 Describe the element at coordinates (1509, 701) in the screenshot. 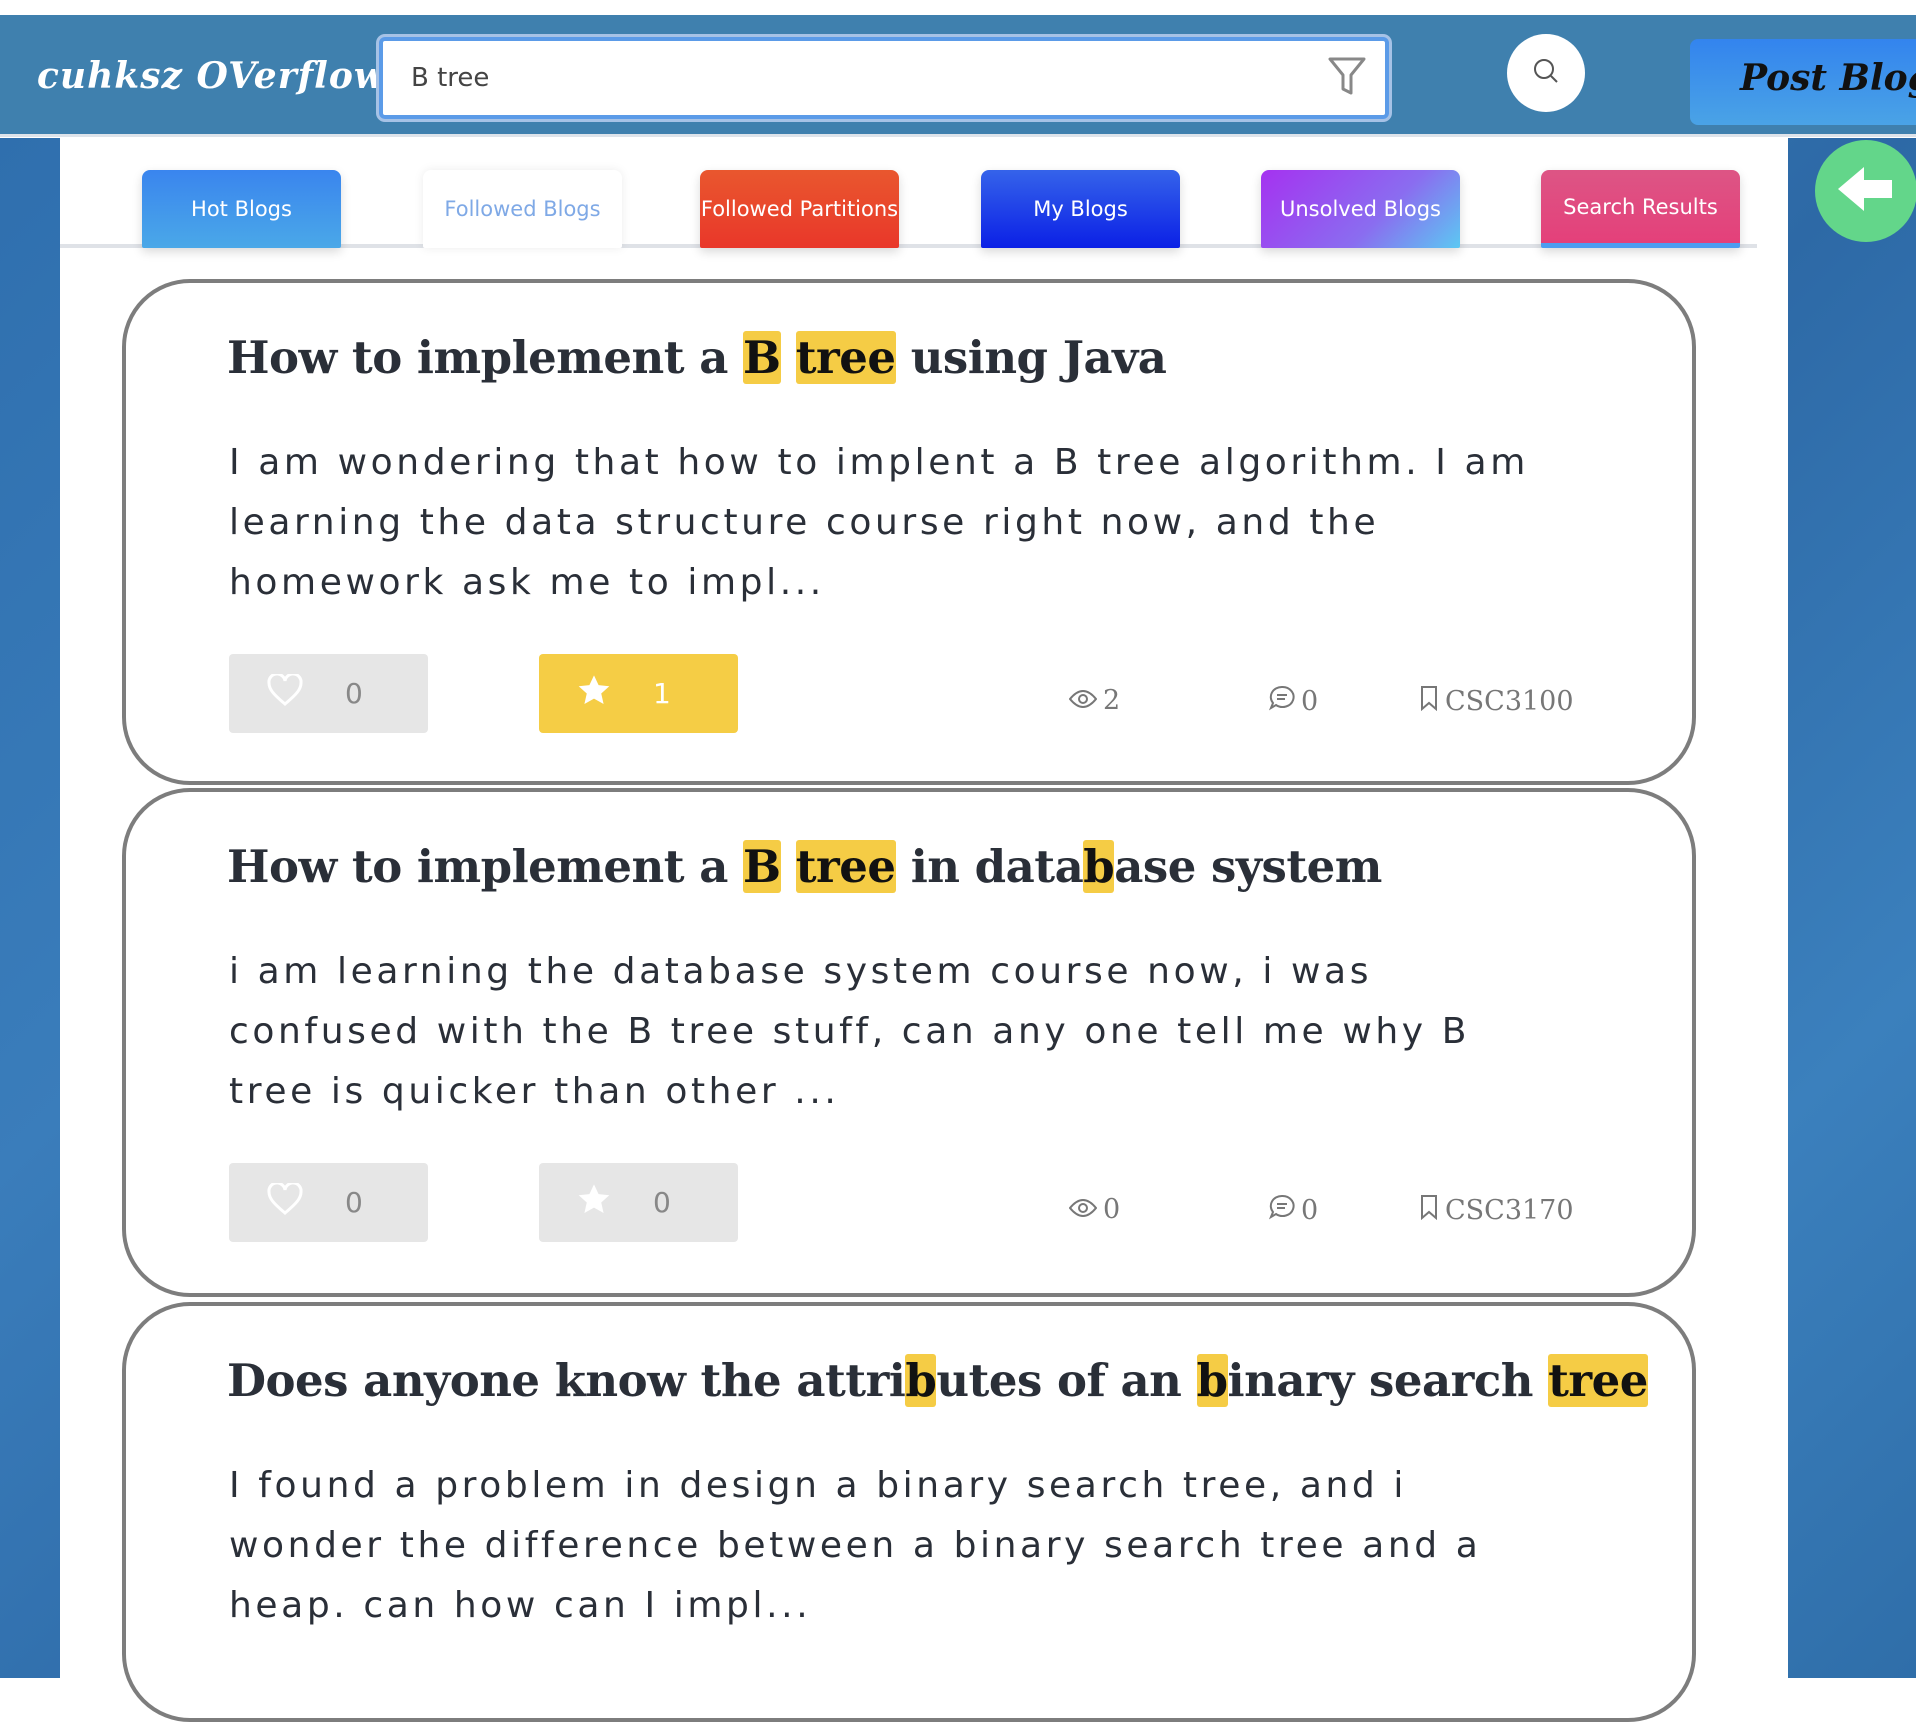

I see `tag-label: CSC3100` at that location.